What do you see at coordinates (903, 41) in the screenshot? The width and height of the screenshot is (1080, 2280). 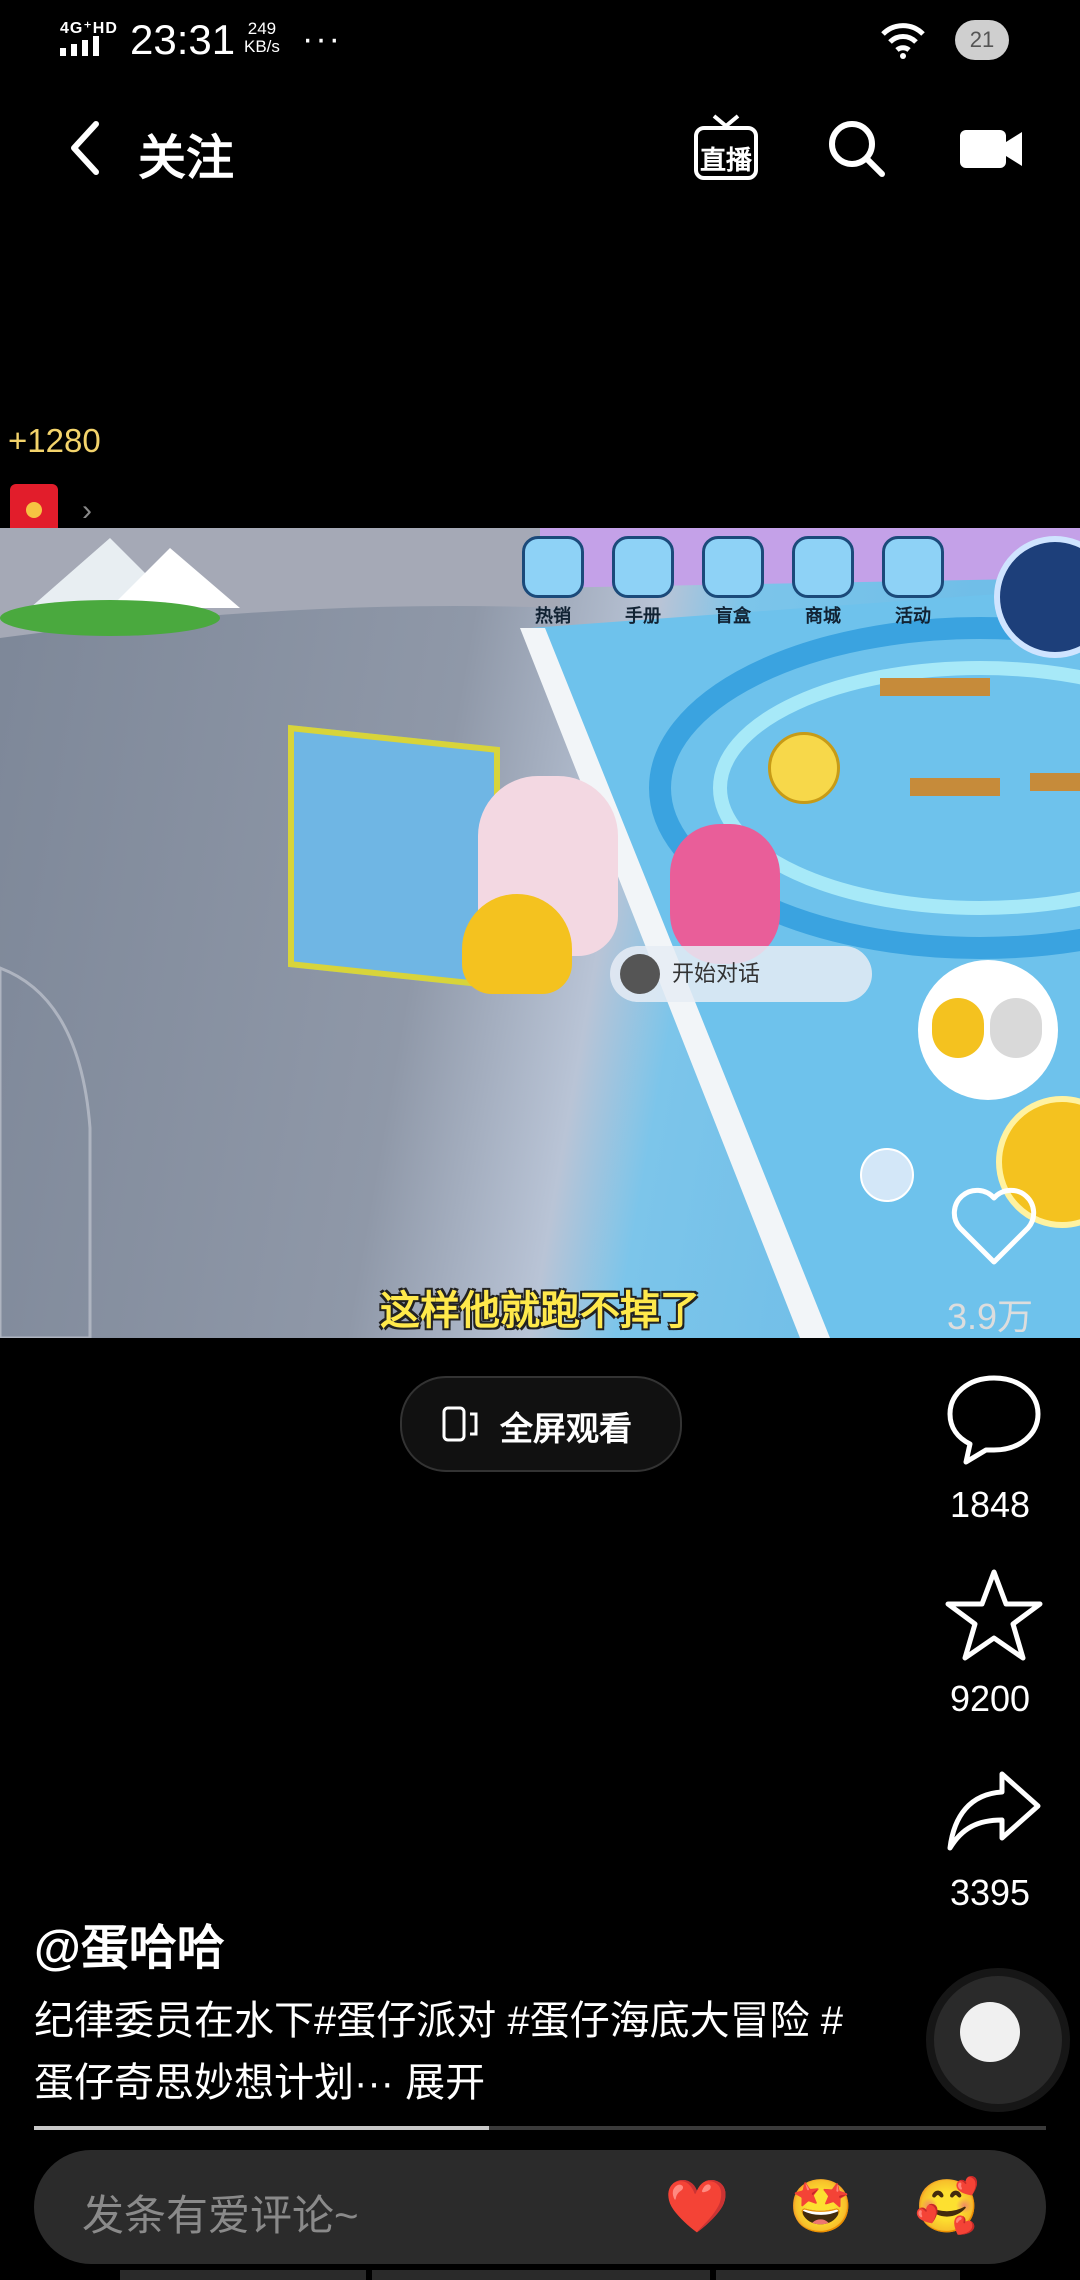 I see `wifi-icon` at bounding box center [903, 41].